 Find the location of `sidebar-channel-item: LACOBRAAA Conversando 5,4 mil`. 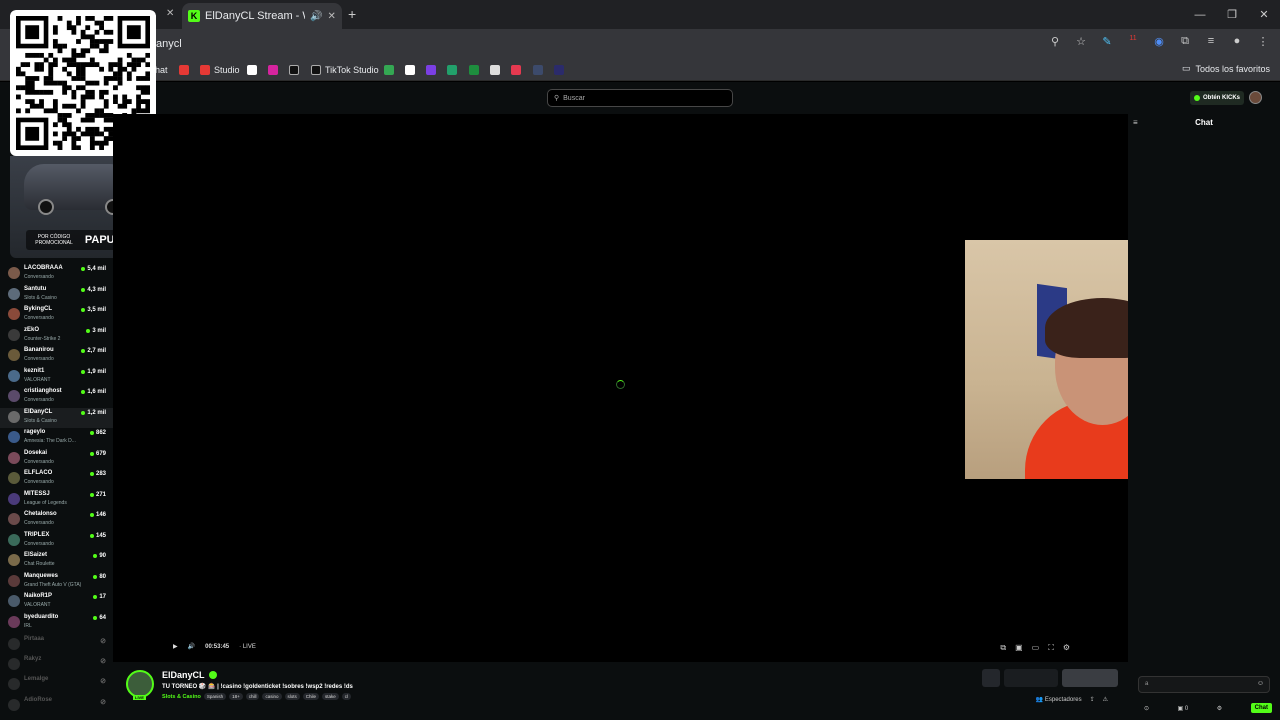

sidebar-channel-item: LACOBRAAA Conversando 5,4 mil is located at coordinates (56, 274).